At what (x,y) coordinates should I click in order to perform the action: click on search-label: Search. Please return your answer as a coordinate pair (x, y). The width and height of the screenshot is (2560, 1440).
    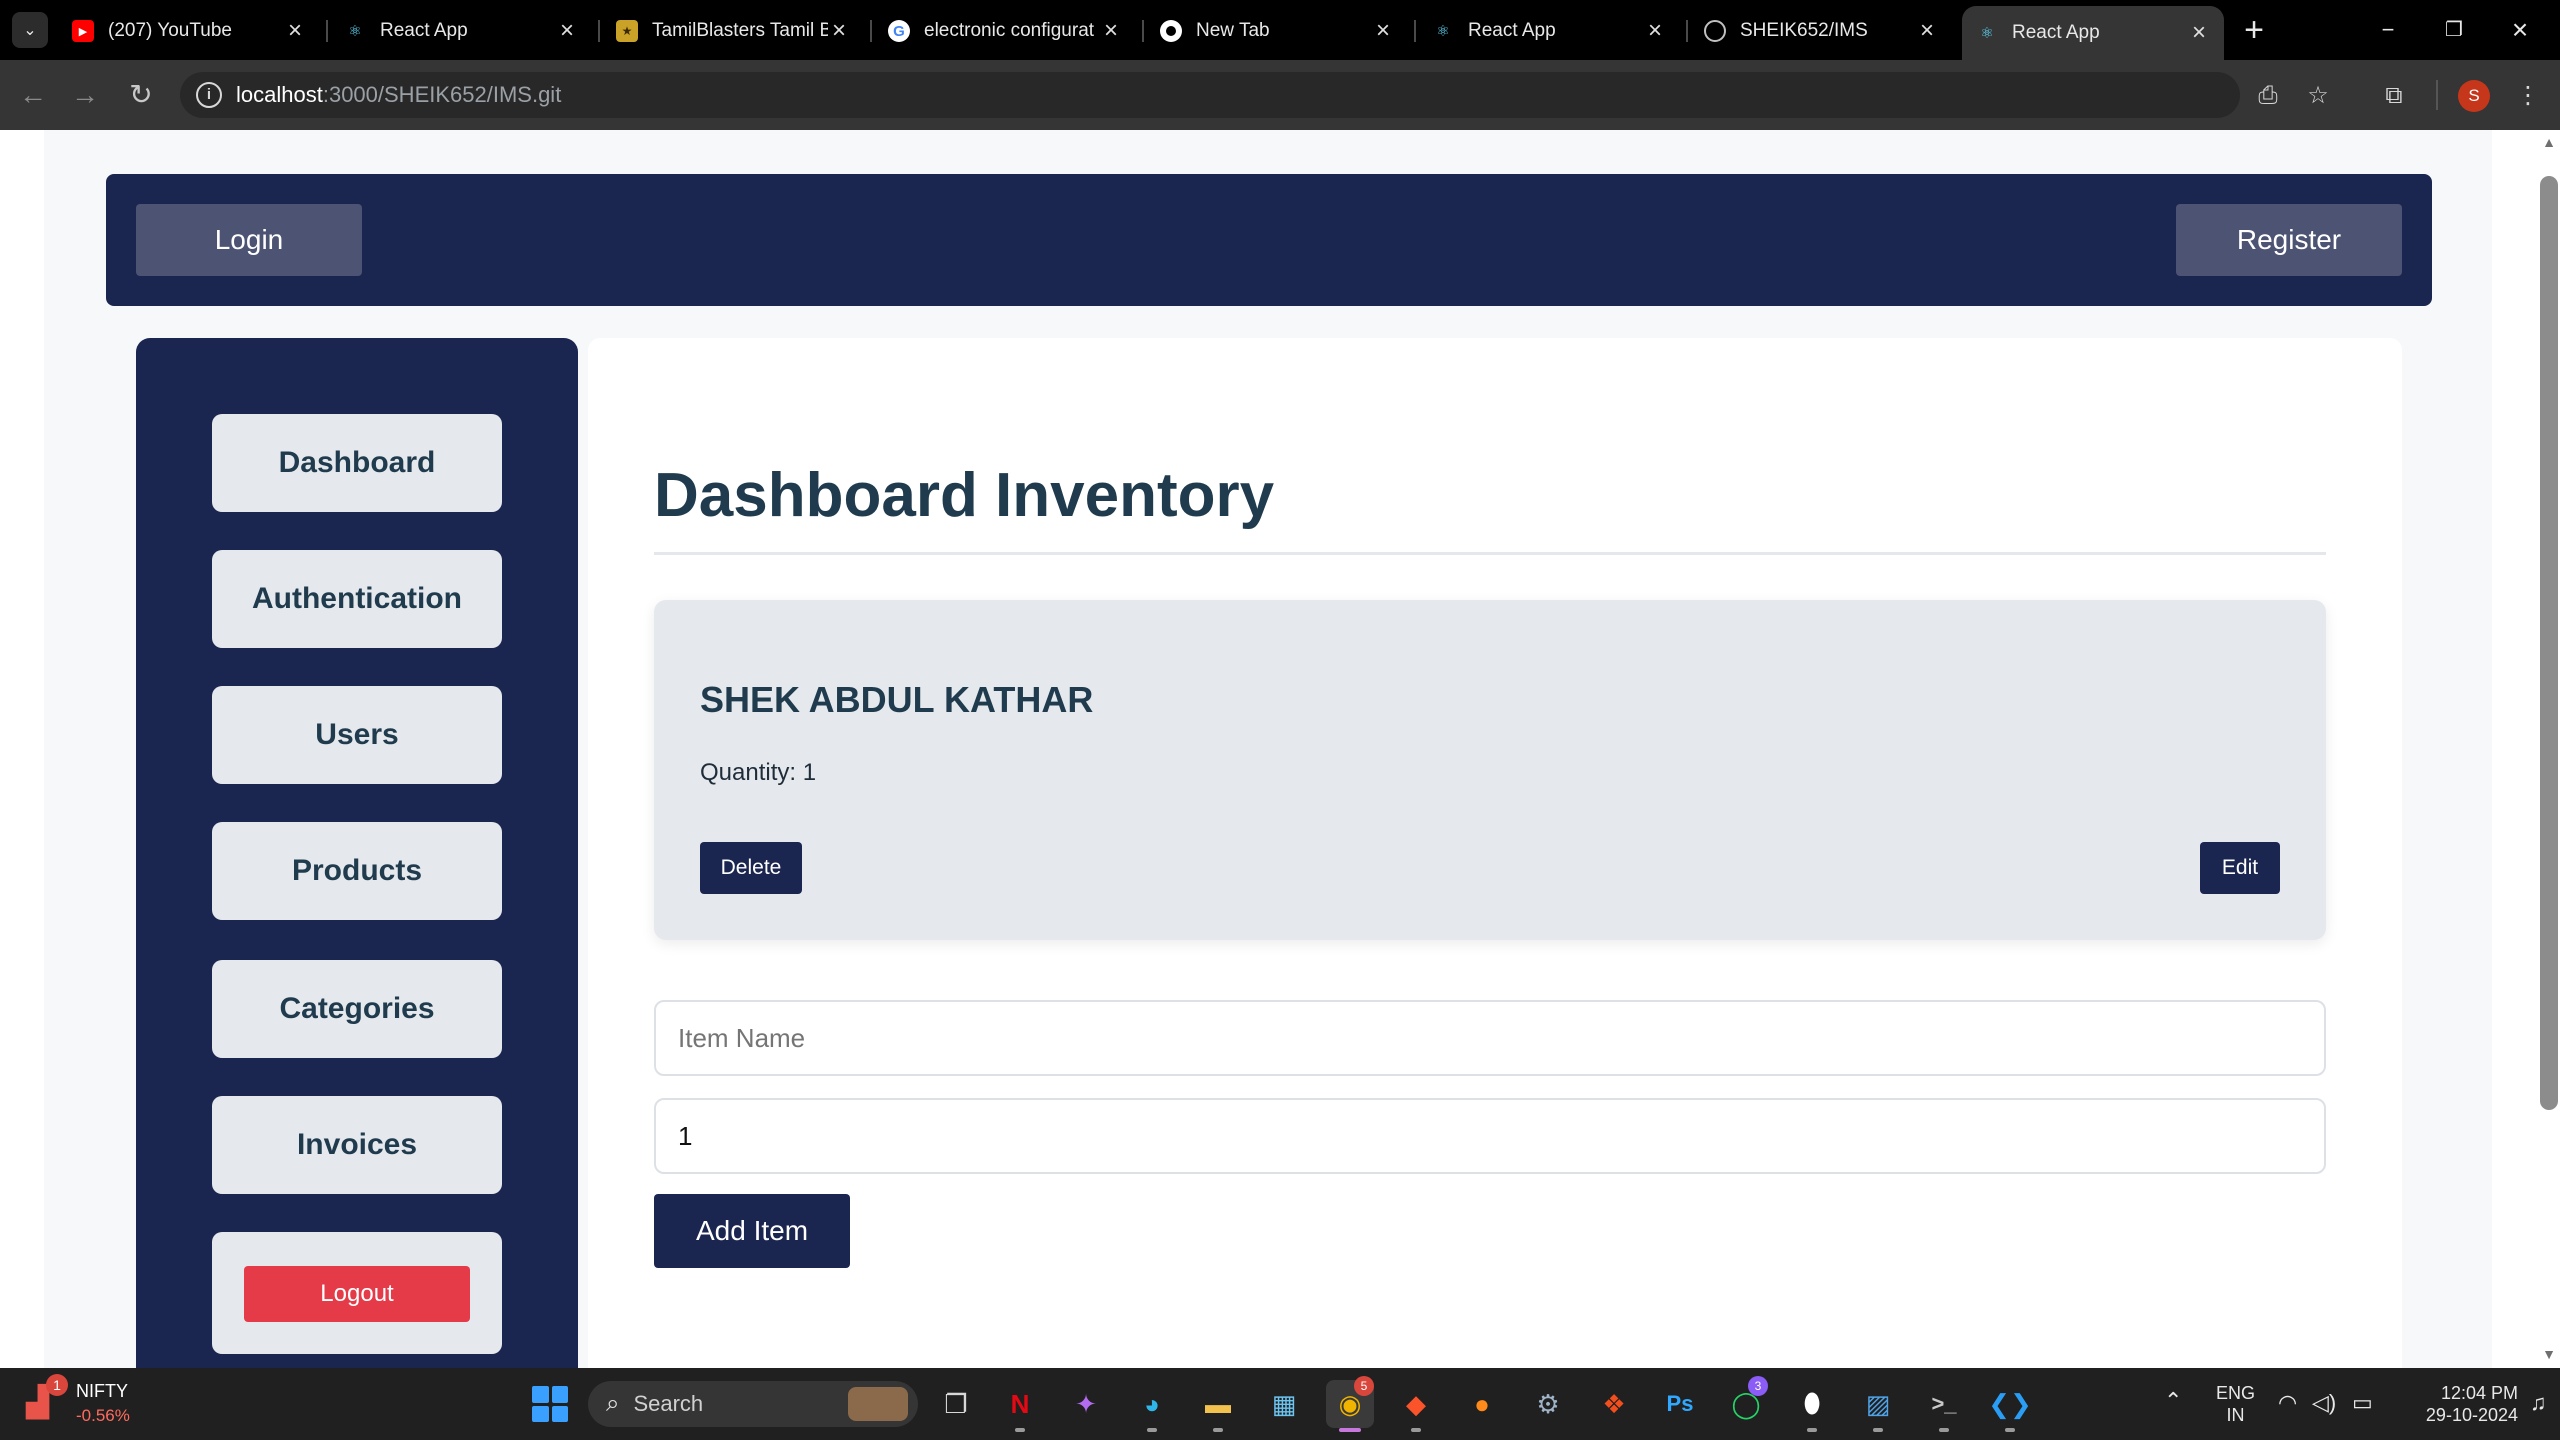
    Looking at the image, I should click on (668, 1403).